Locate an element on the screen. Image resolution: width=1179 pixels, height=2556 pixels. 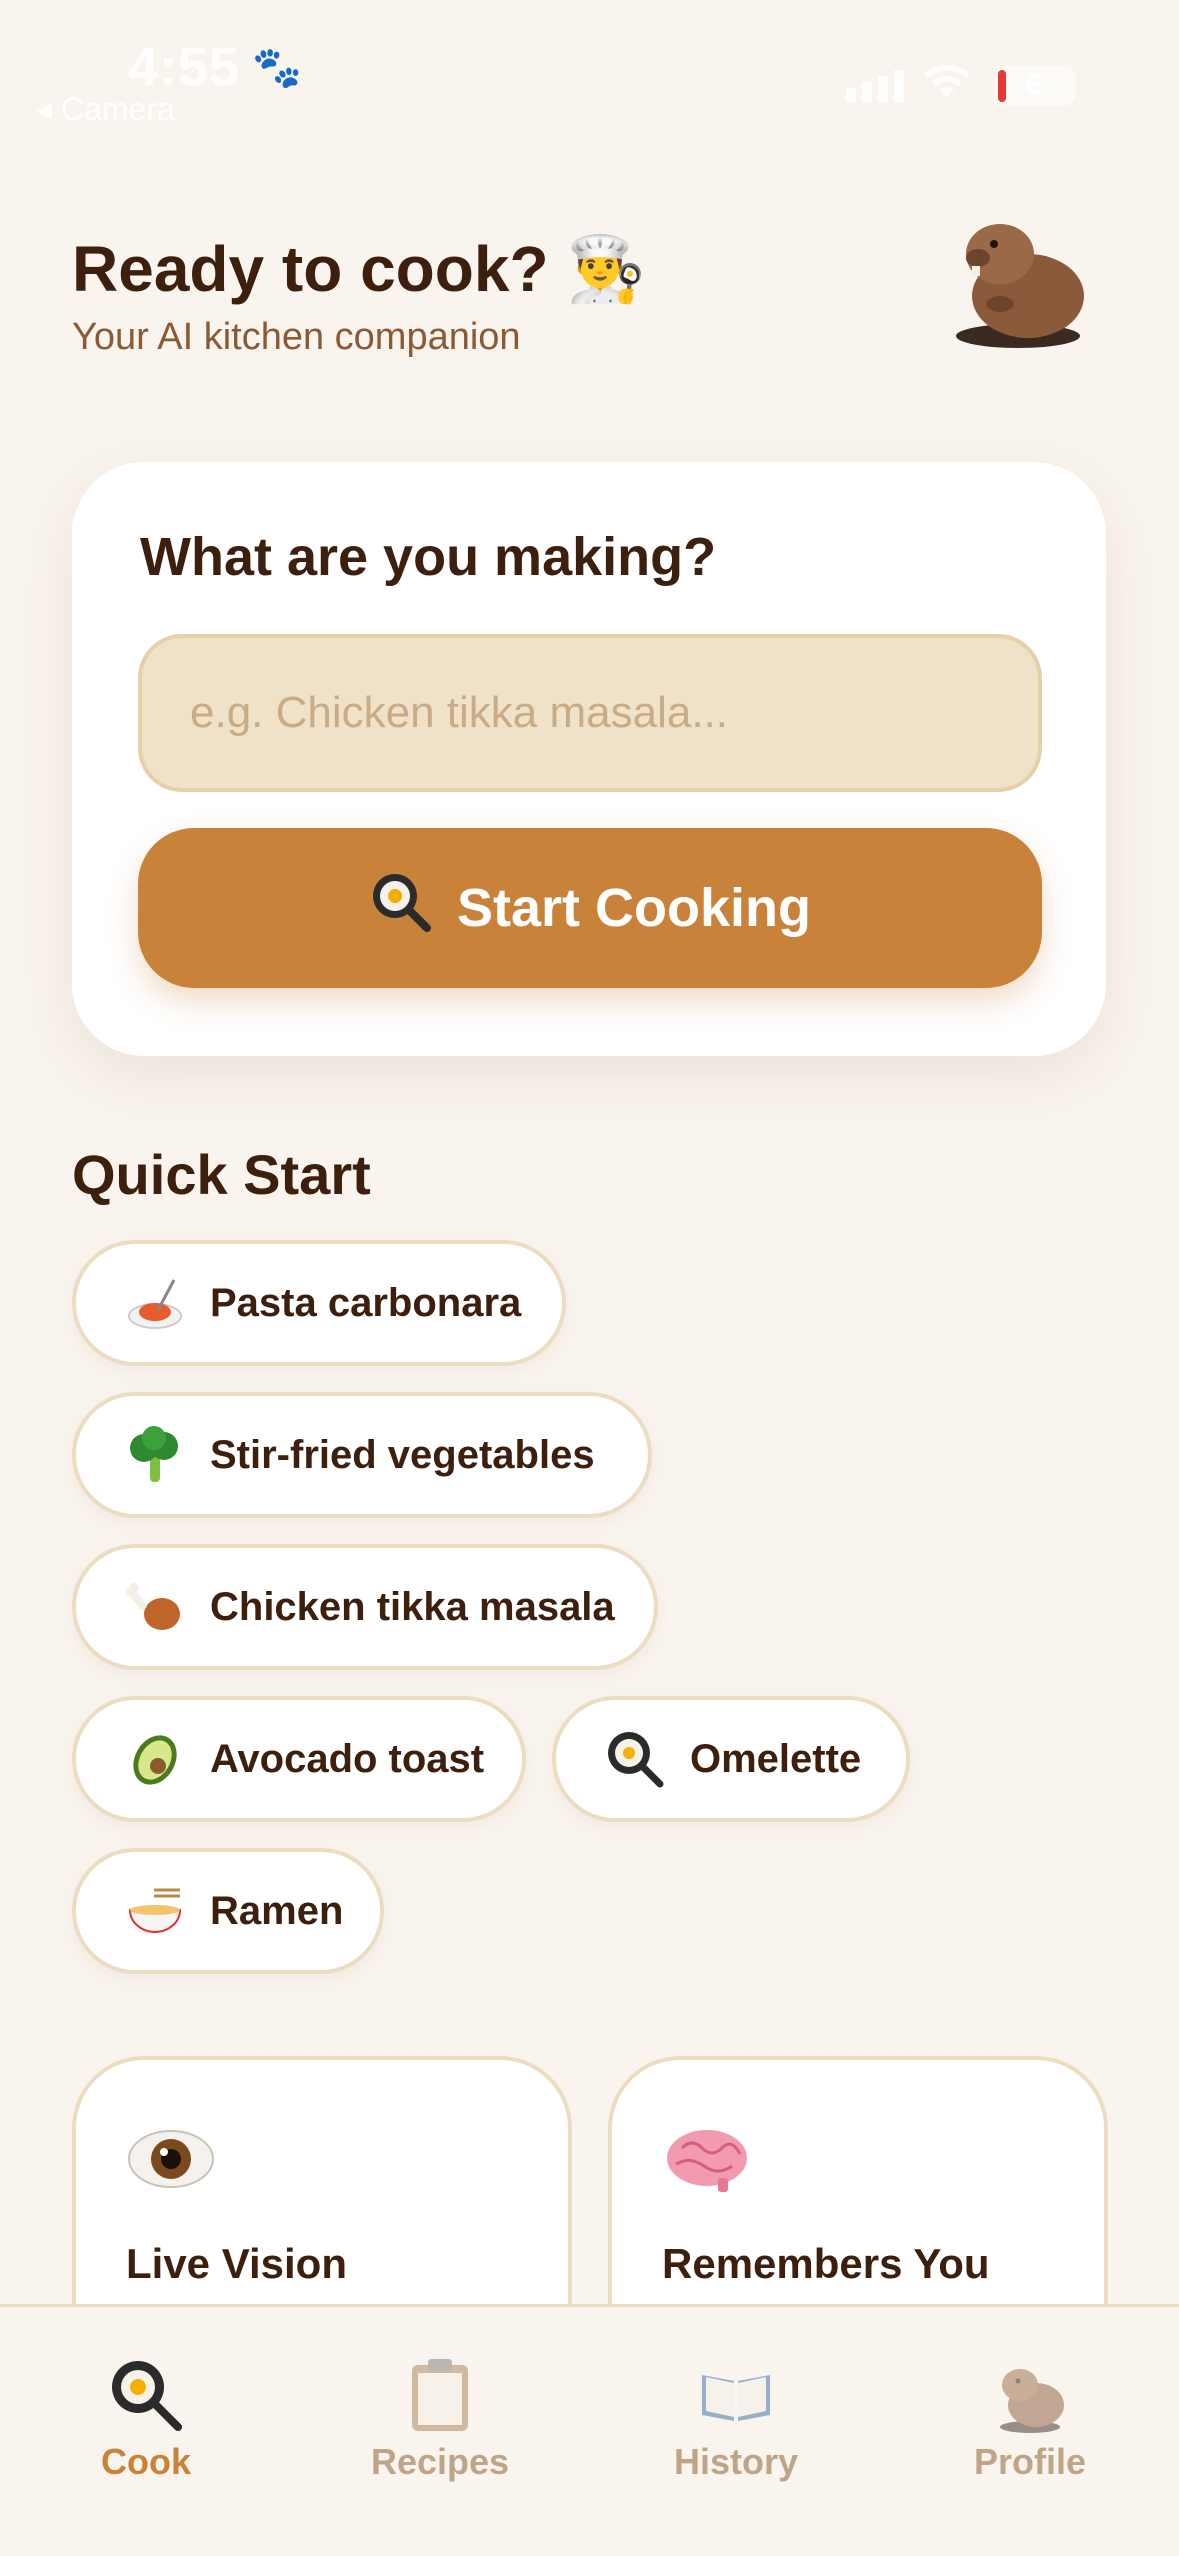
card-title: What are you making? is located at coordinates (428, 557).